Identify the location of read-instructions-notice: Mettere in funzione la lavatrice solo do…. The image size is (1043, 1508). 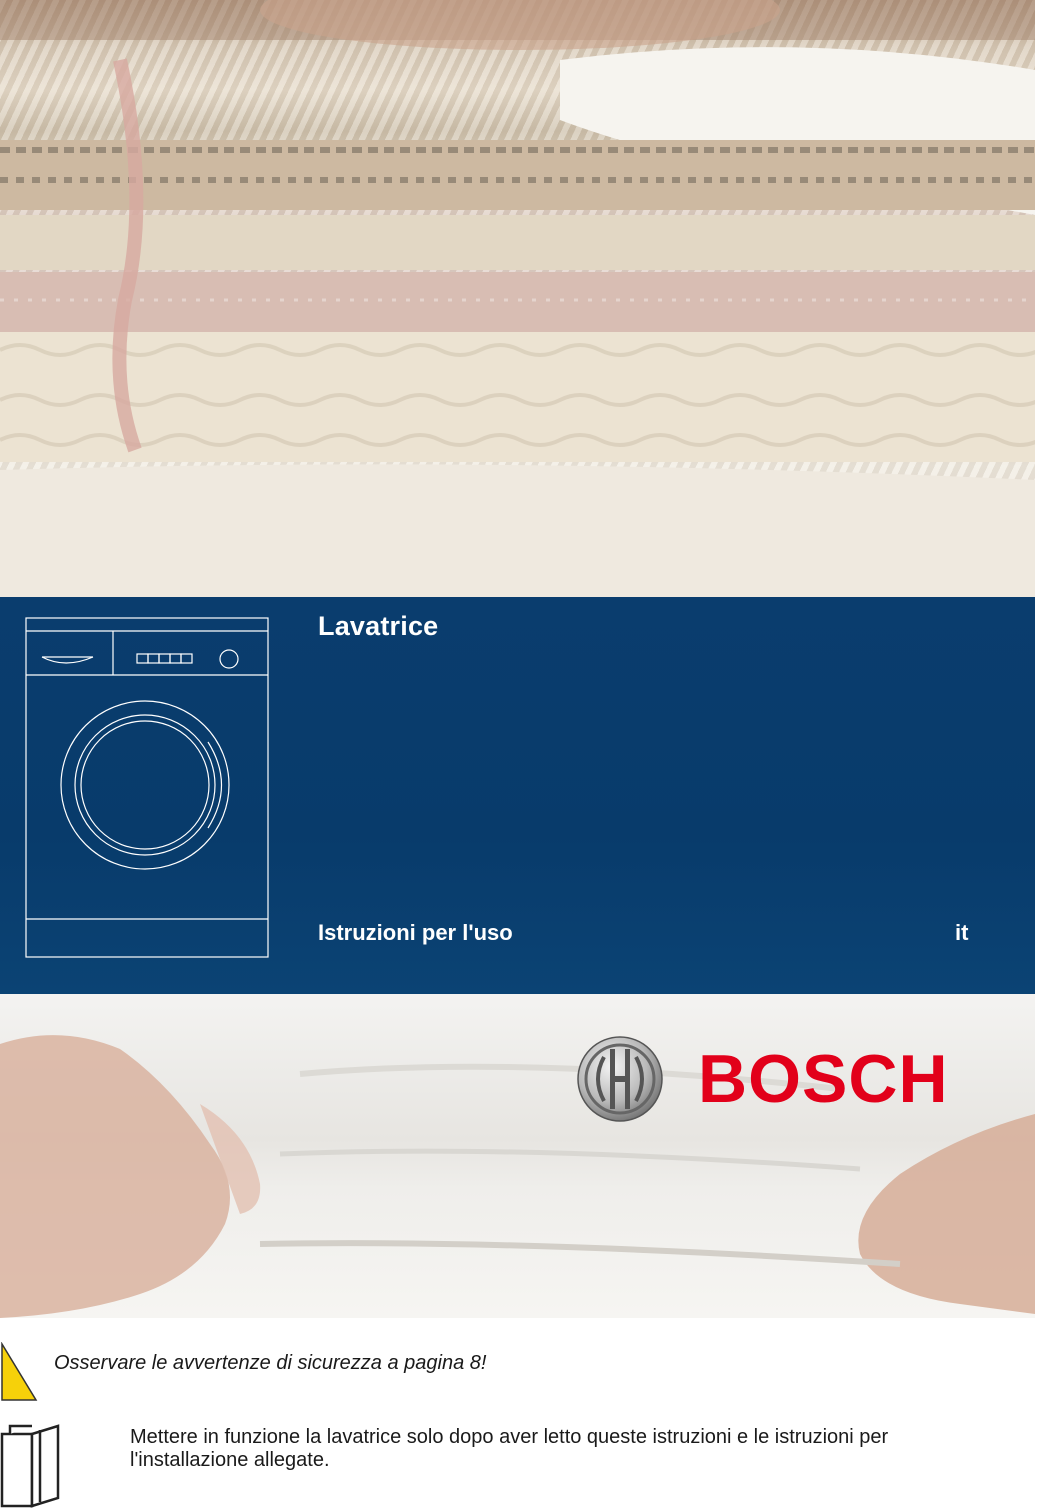
(509, 1448).